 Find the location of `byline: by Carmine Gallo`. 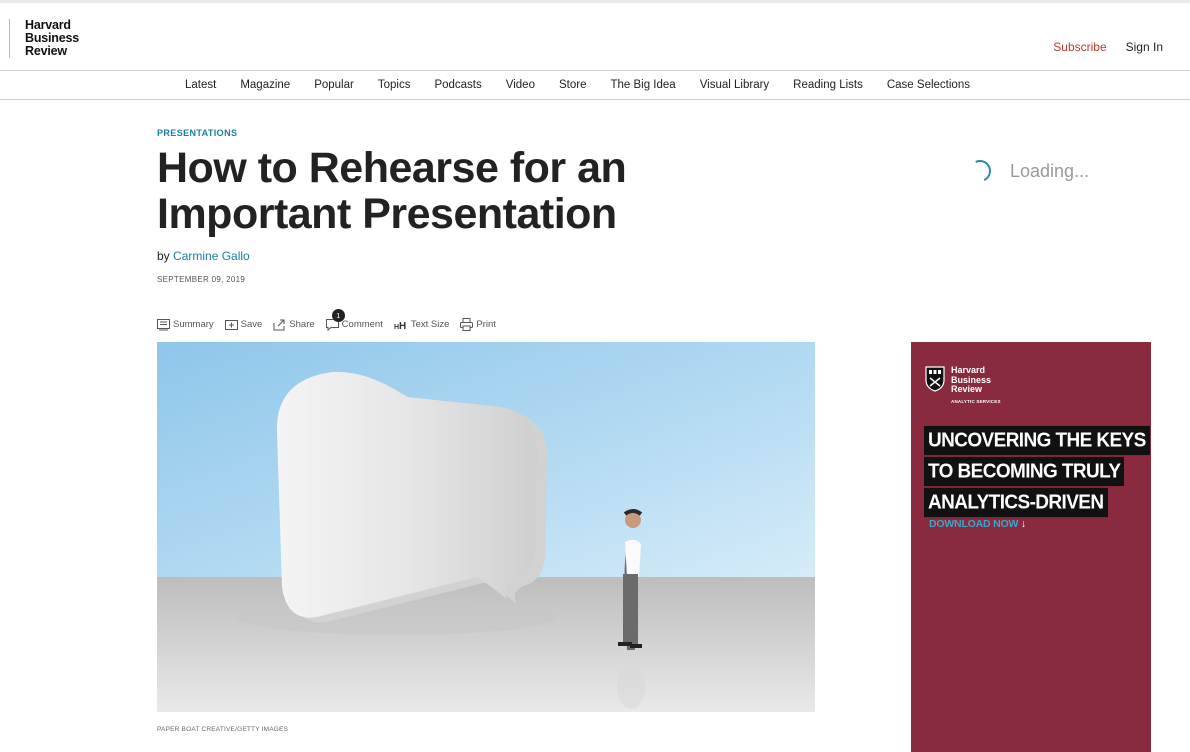

byline: by Carmine Gallo is located at coordinates (203, 256).